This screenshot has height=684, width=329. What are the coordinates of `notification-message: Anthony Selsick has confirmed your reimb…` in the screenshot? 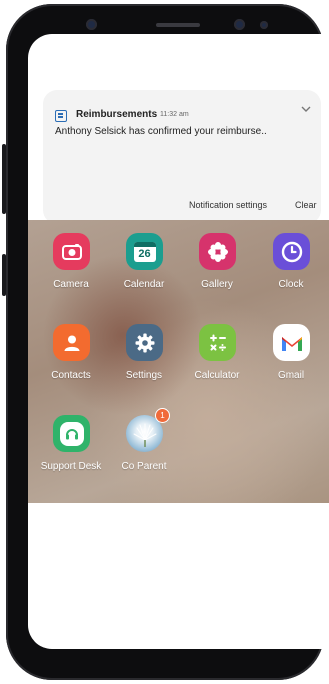 It's located at (161, 131).